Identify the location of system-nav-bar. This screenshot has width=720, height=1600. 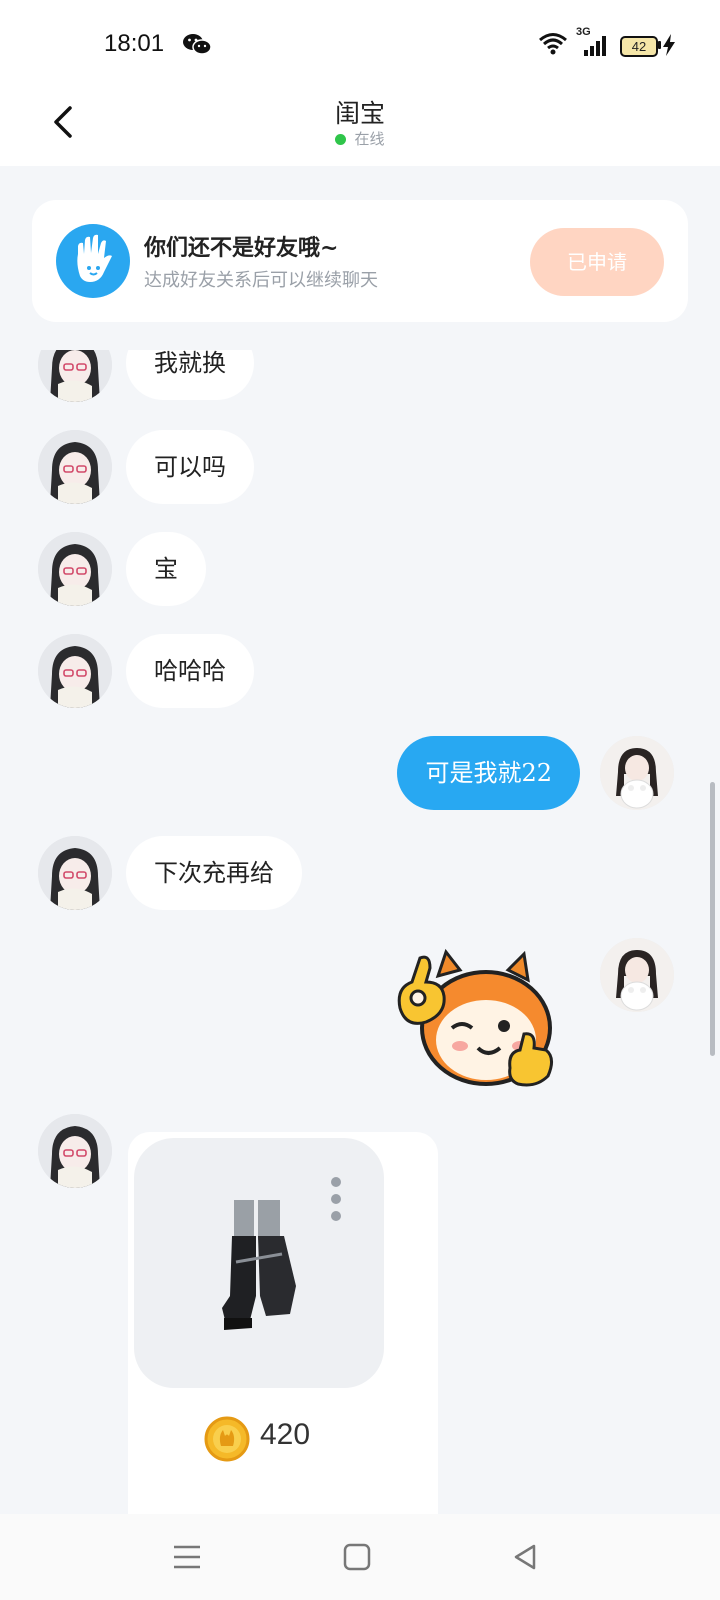
(360, 1557).